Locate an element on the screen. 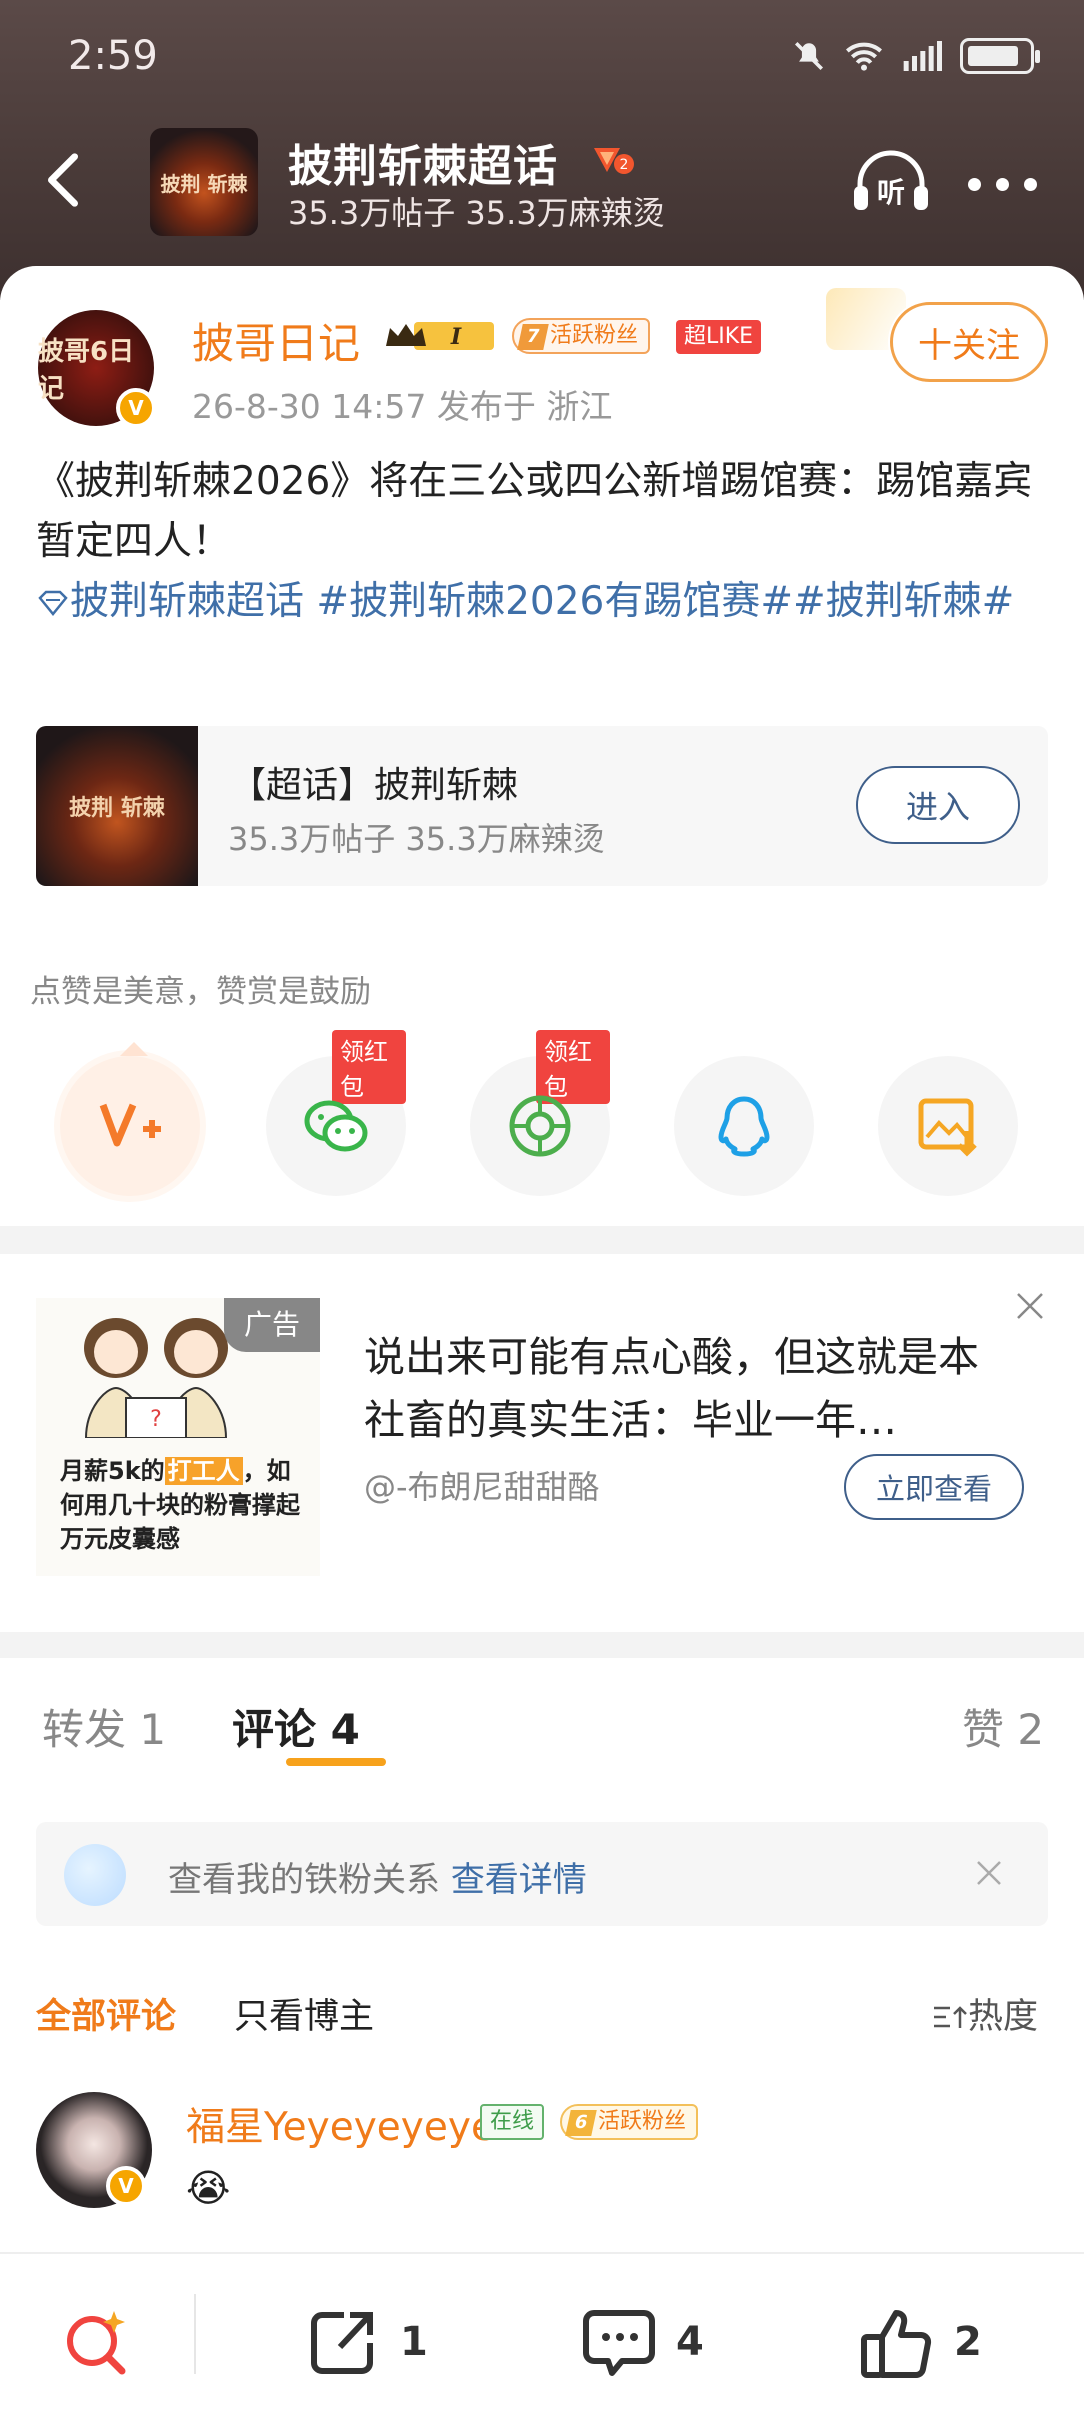  share-moments-button: 领红包 is located at coordinates (540, 1113).